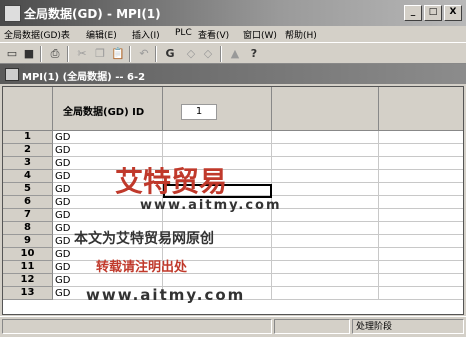  Describe the element at coordinates (55, 53) in the screenshot. I see `print-icon: ⎙` at that location.